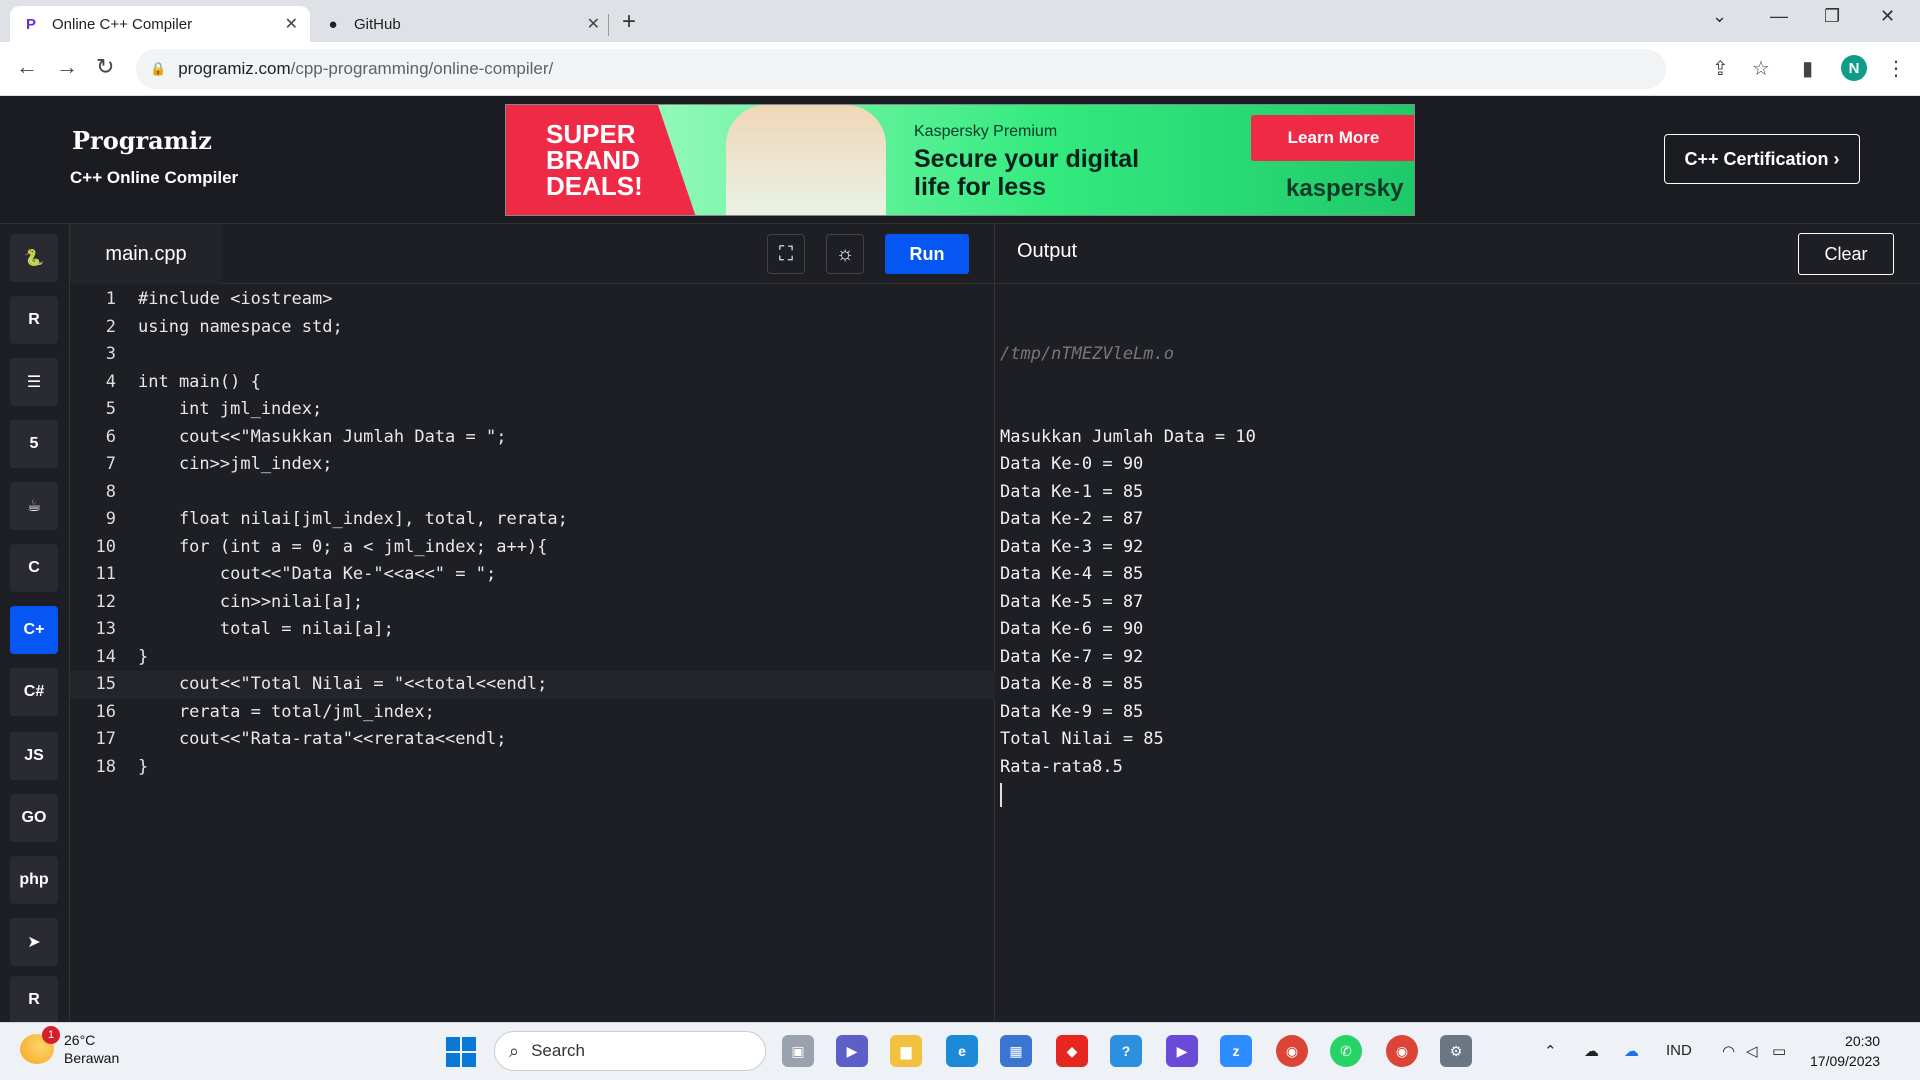  What do you see at coordinates (34, 692) in the screenshot?
I see `csharp-icon: C#` at bounding box center [34, 692].